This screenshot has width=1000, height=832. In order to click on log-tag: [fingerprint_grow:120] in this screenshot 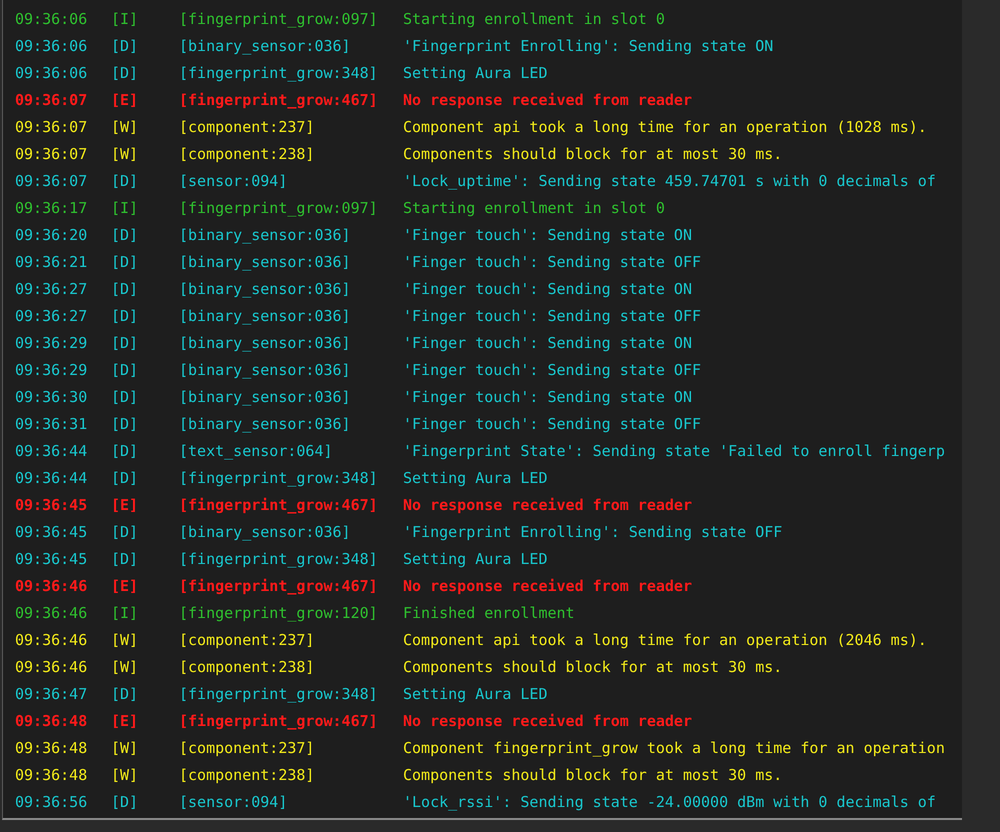, I will do `click(291, 613)`.